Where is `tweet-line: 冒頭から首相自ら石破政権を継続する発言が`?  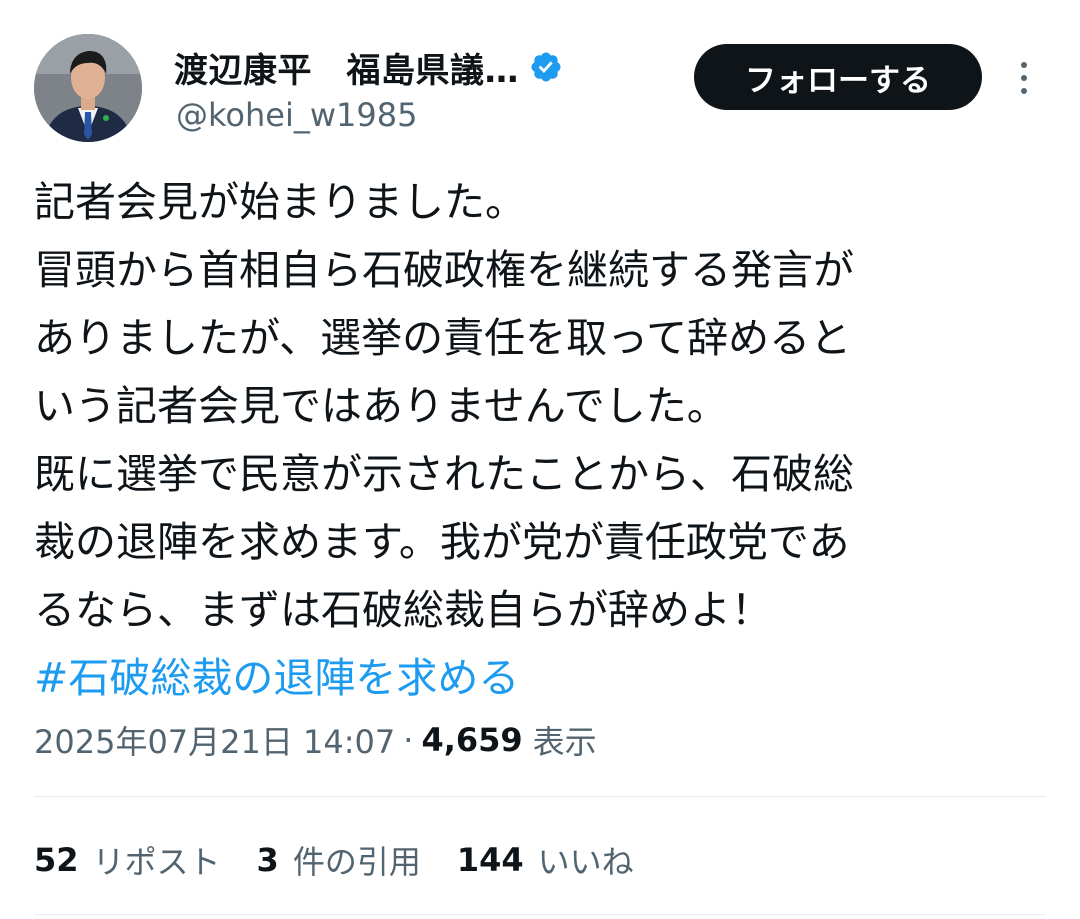 tweet-line: 冒頭から首相自ら石破政権を継続する発言が is located at coordinates (444, 270).